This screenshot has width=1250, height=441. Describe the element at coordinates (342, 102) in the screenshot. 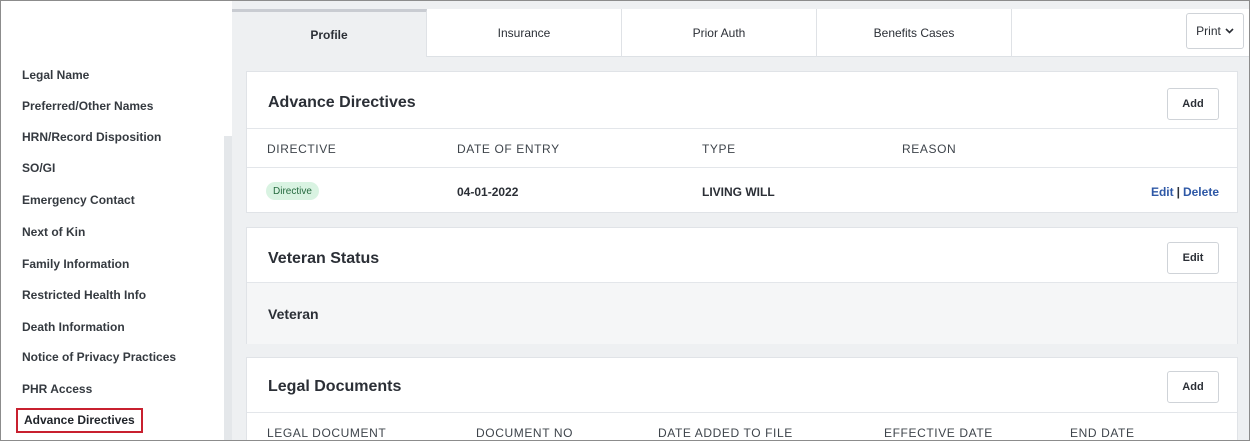

I see `advance-directives-title: Advance Directives` at that location.